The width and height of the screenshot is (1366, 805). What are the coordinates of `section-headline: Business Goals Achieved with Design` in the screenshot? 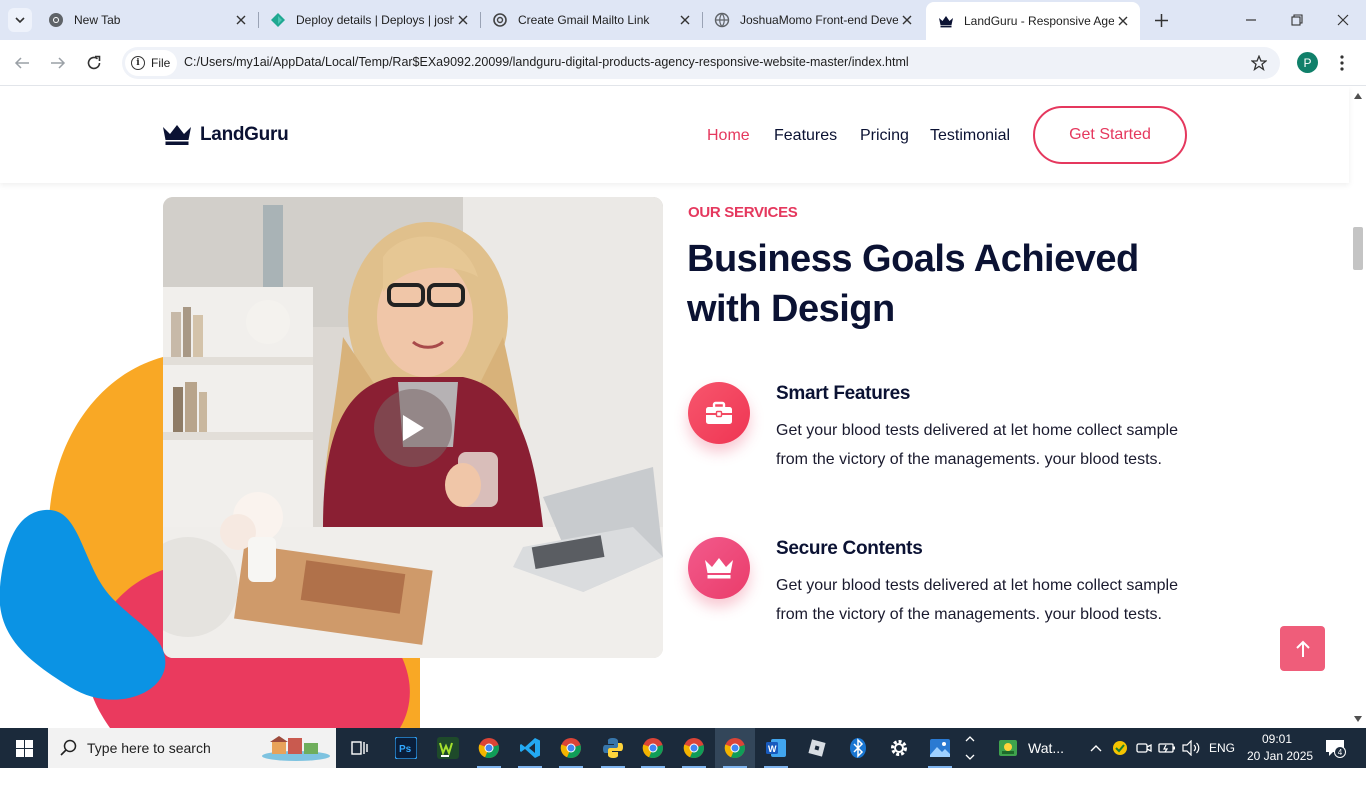 It's located at (947, 284).